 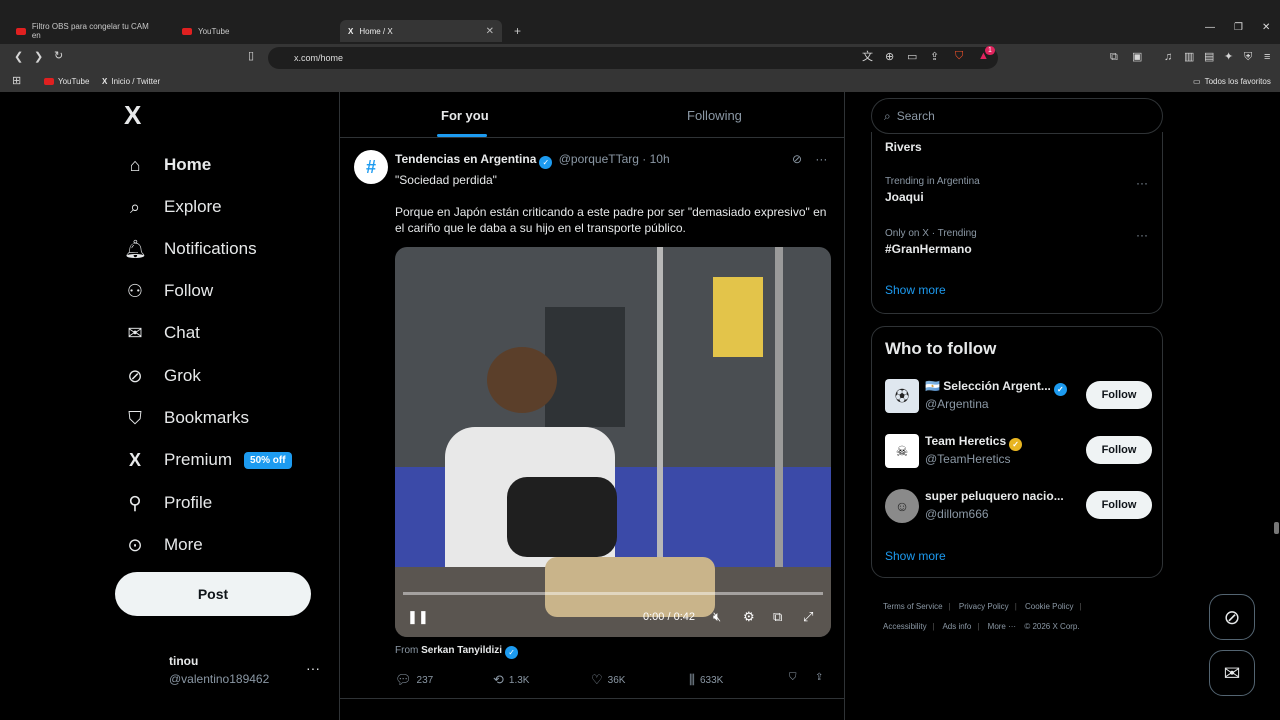 What do you see at coordinates (749, 617) in the screenshot?
I see `settings-gear-icon: ⚙` at bounding box center [749, 617].